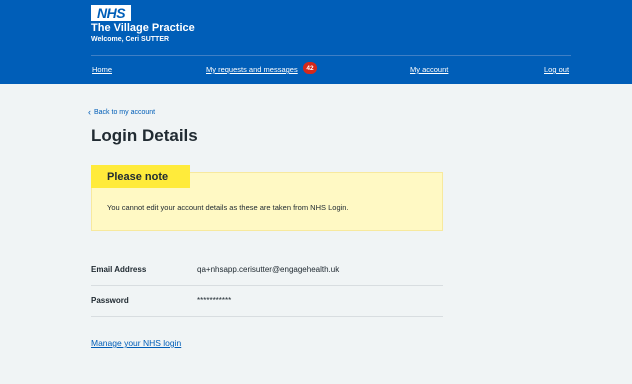  What do you see at coordinates (310, 68) in the screenshot?
I see `messages-count-badge: 42` at bounding box center [310, 68].